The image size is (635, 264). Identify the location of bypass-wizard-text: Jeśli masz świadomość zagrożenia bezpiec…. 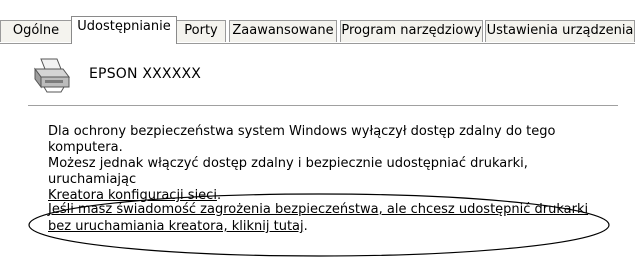
(328, 218).